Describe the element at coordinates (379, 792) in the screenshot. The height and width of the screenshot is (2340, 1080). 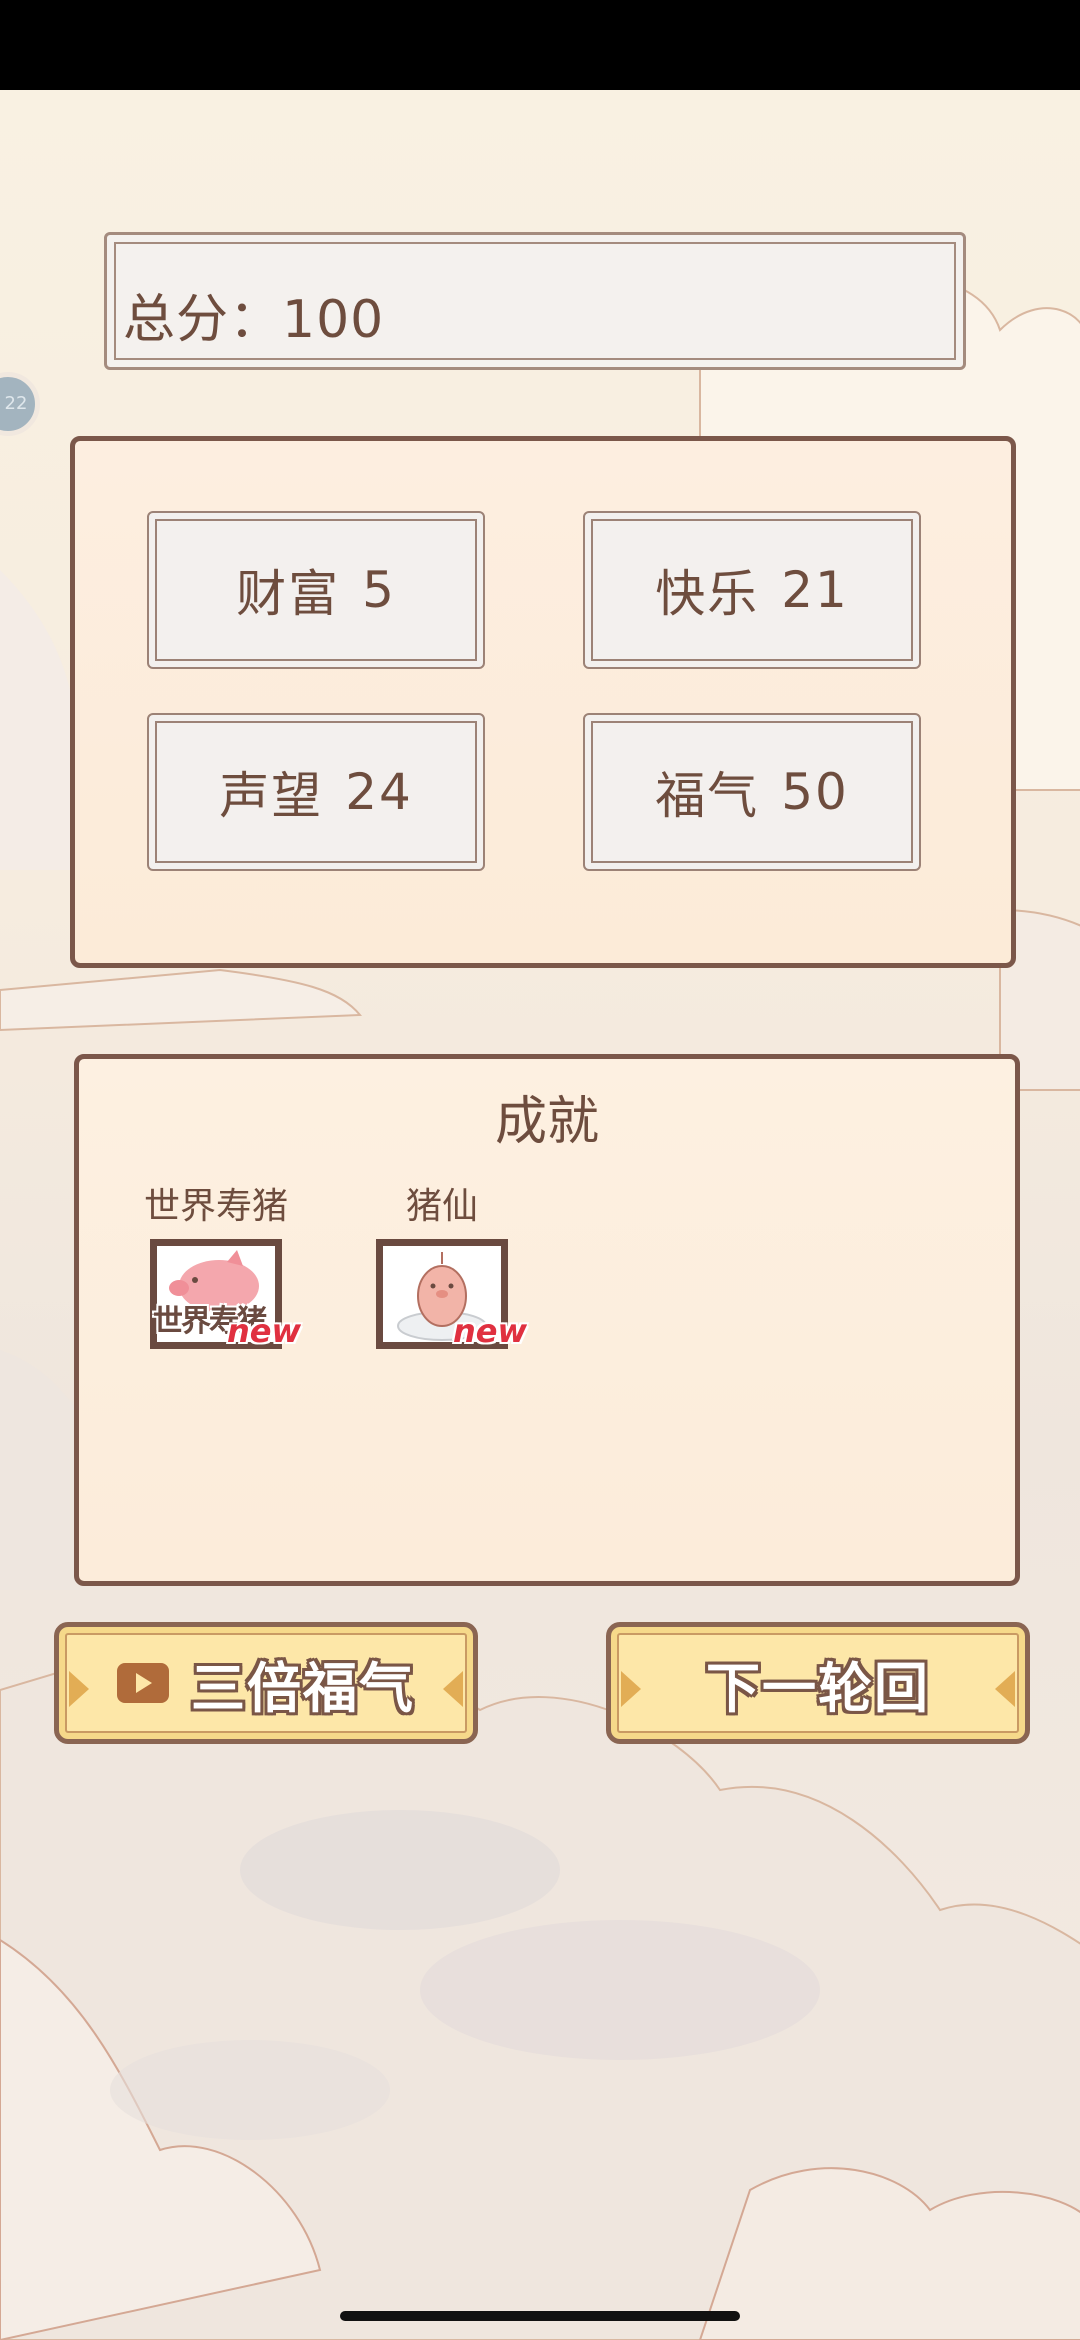
I see `stat-value: 24` at that location.